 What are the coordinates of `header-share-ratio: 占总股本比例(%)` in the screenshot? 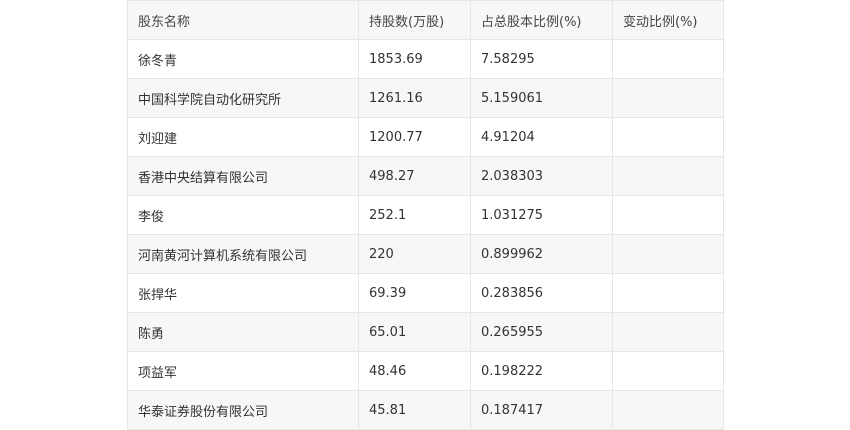 It's located at (541, 20).